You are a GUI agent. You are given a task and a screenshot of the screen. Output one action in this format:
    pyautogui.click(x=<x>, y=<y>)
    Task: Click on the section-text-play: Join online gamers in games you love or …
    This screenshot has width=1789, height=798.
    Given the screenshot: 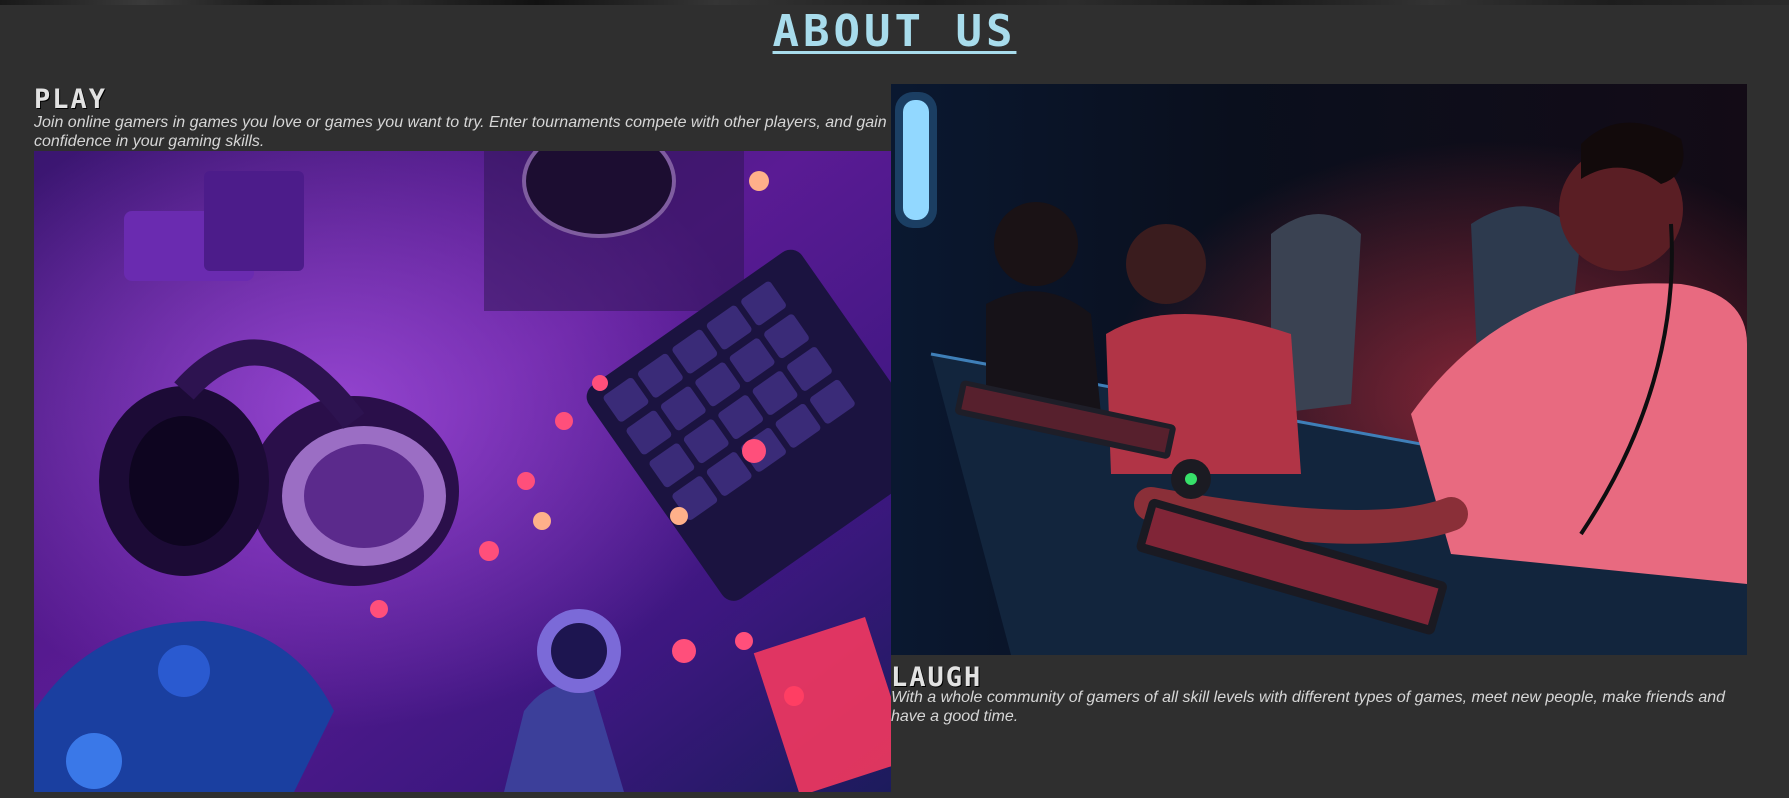 What is the action you would take?
    pyautogui.click(x=460, y=132)
    